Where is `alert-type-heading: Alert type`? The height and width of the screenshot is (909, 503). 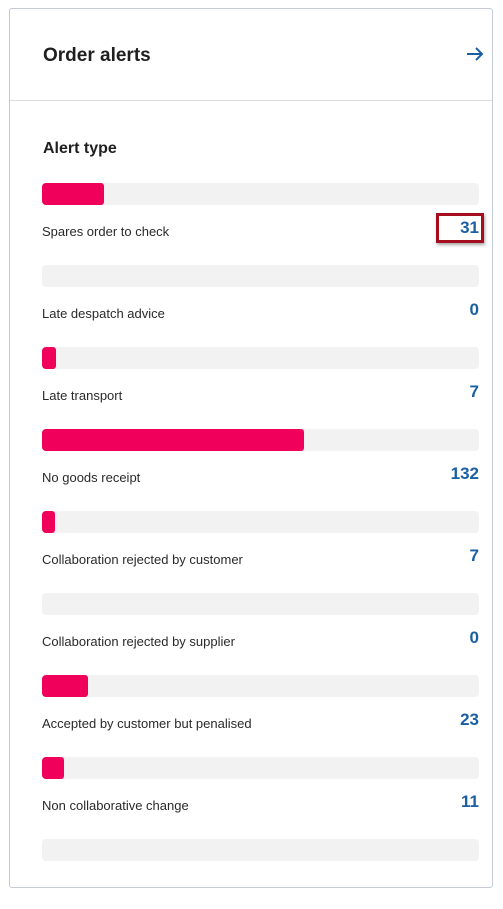
alert-type-heading: Alert type is located at coordinates (80, 148).